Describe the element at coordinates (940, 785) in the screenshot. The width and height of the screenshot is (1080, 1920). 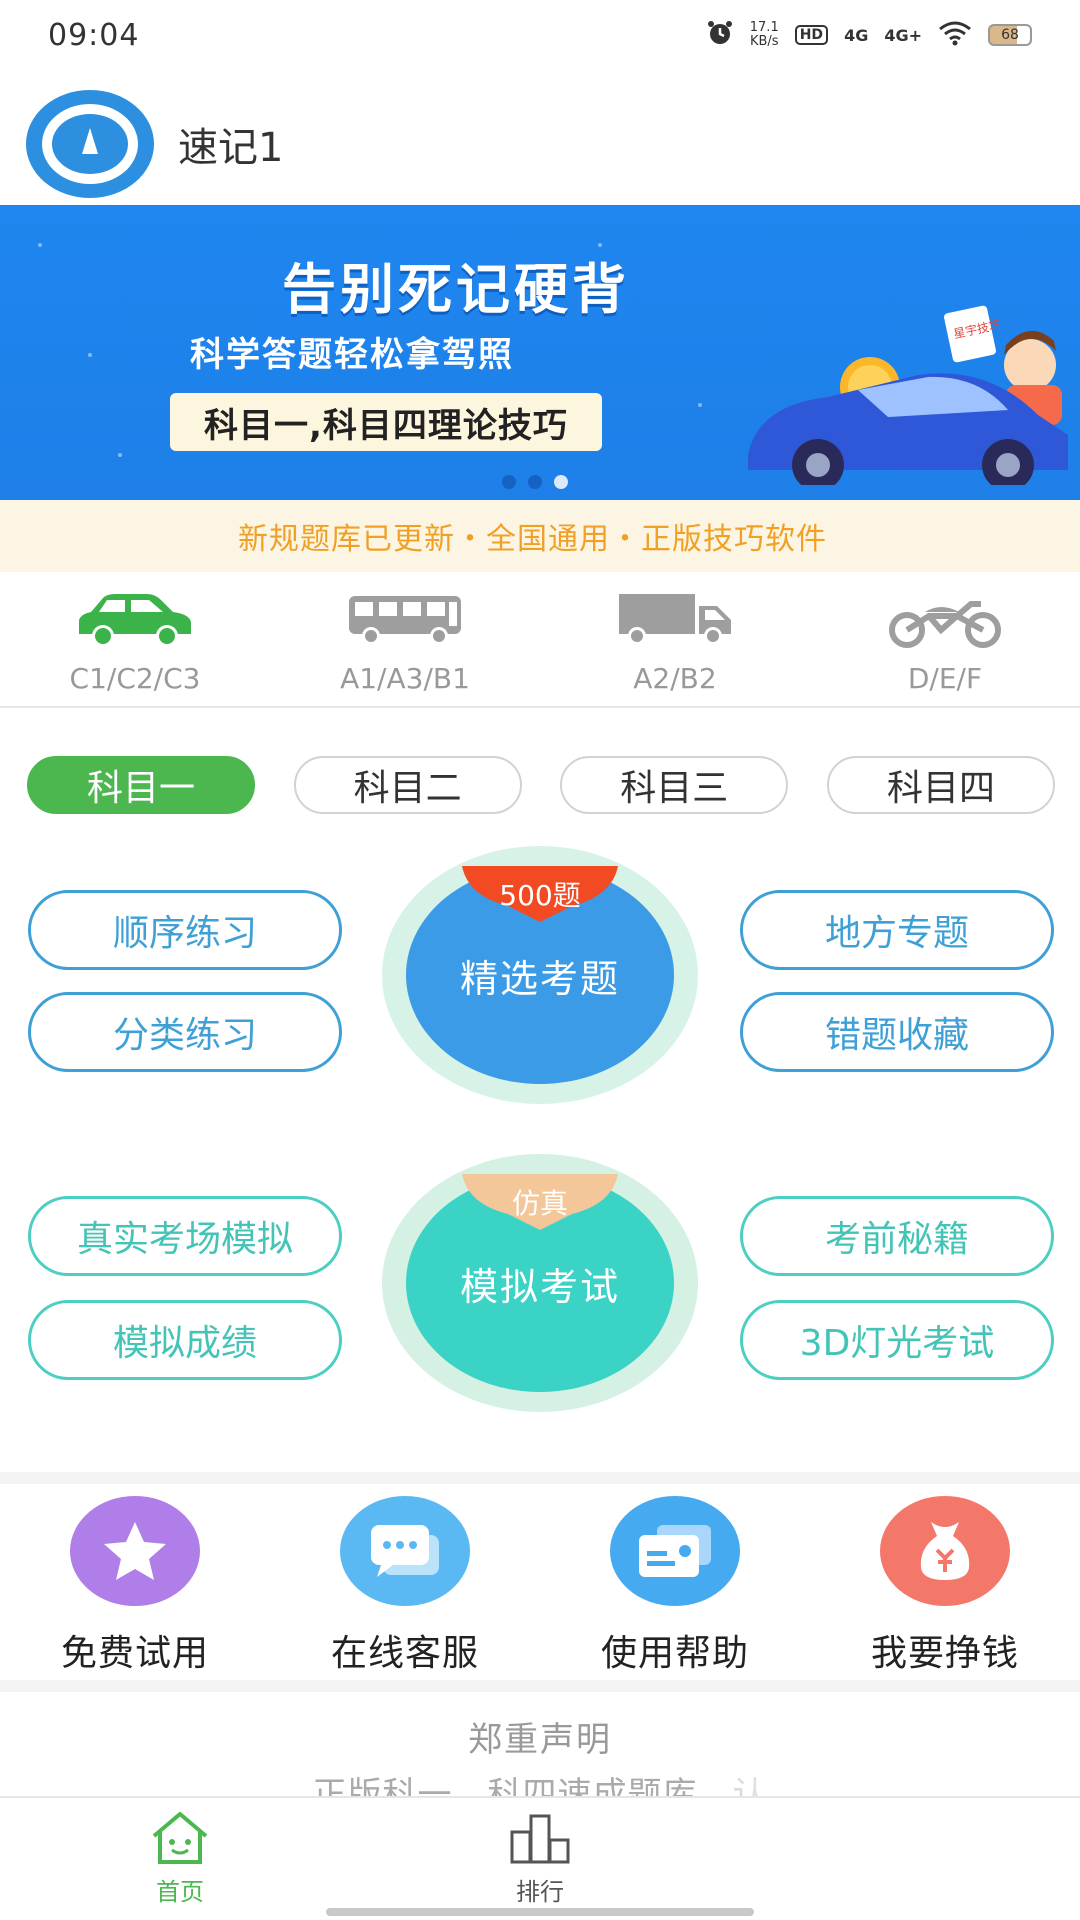
I see `tab-subject-4: 科目四` at that location.